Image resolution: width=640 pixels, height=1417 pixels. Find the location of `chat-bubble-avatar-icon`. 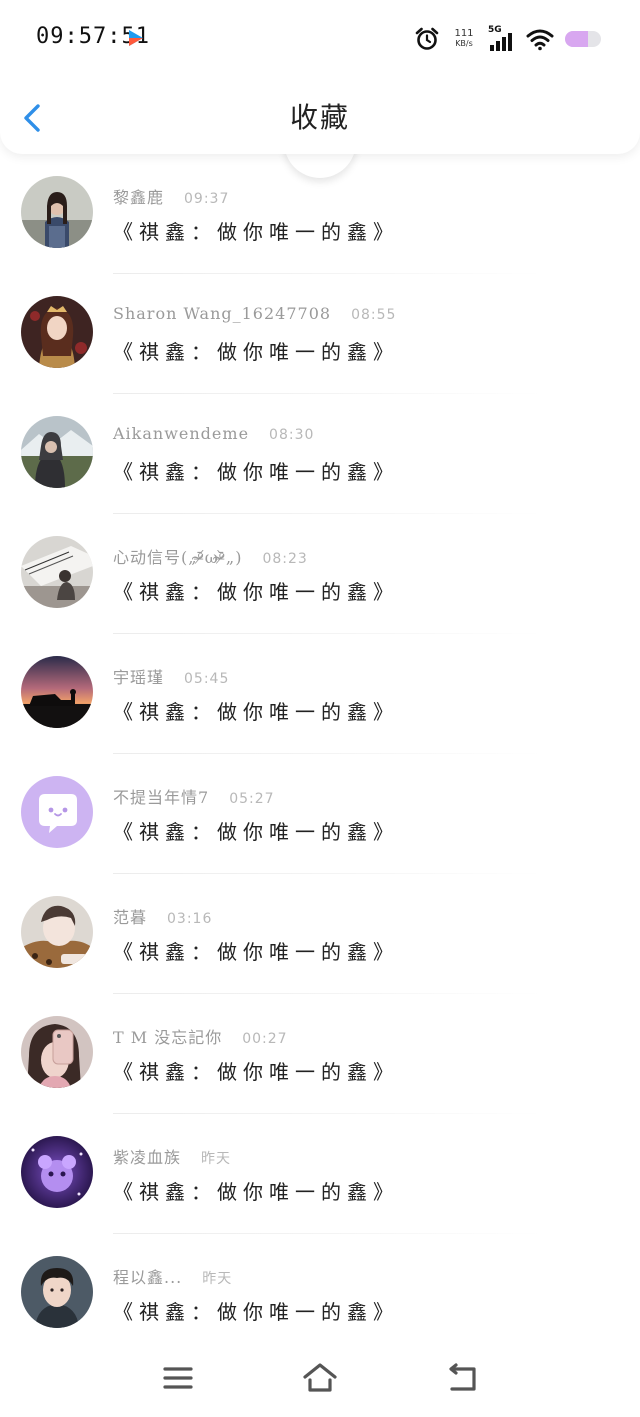

chat-bubble-avatar-icon is located at coordinates (57, 812).